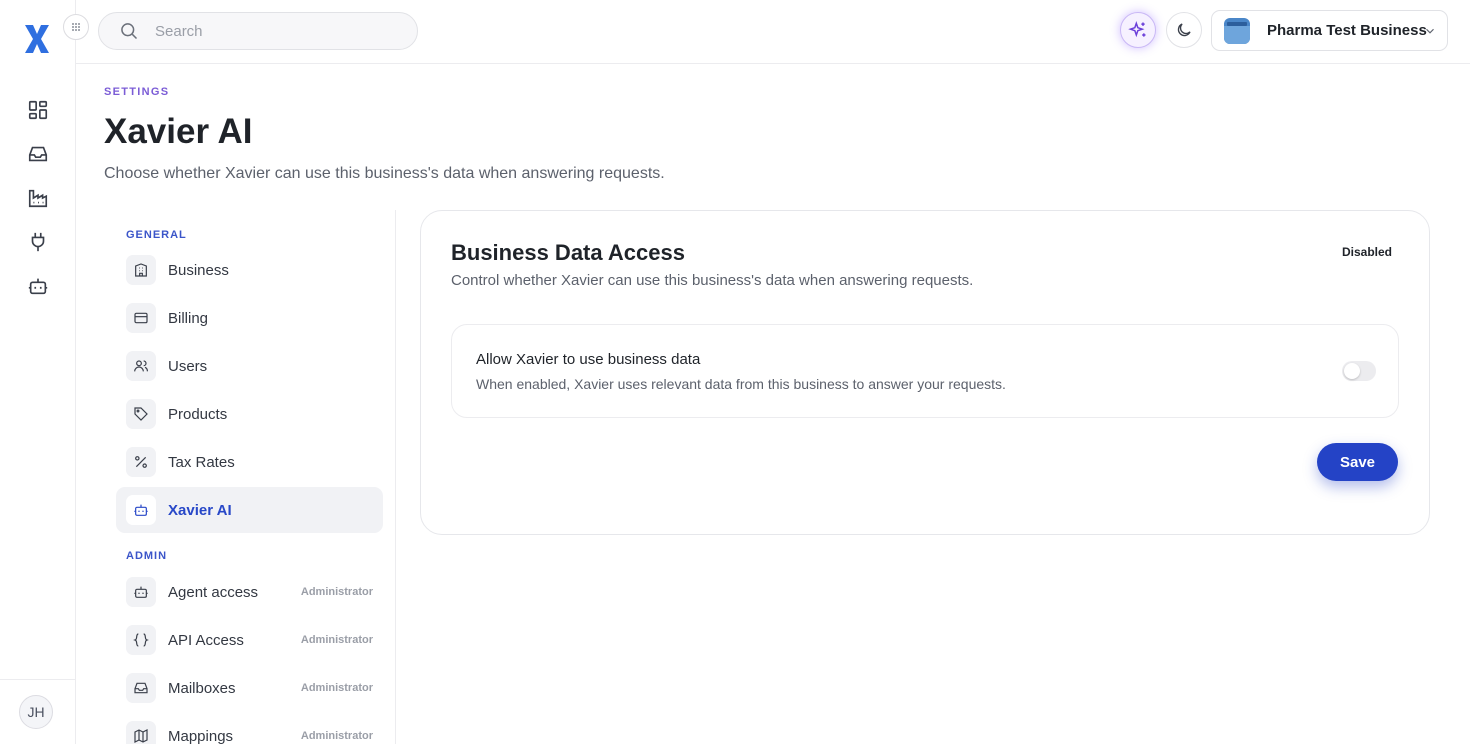  What do you see at coordinates (249, 366) in the screenshot?
I see `nav-item-users: Users` at bounding box center [249, 366].